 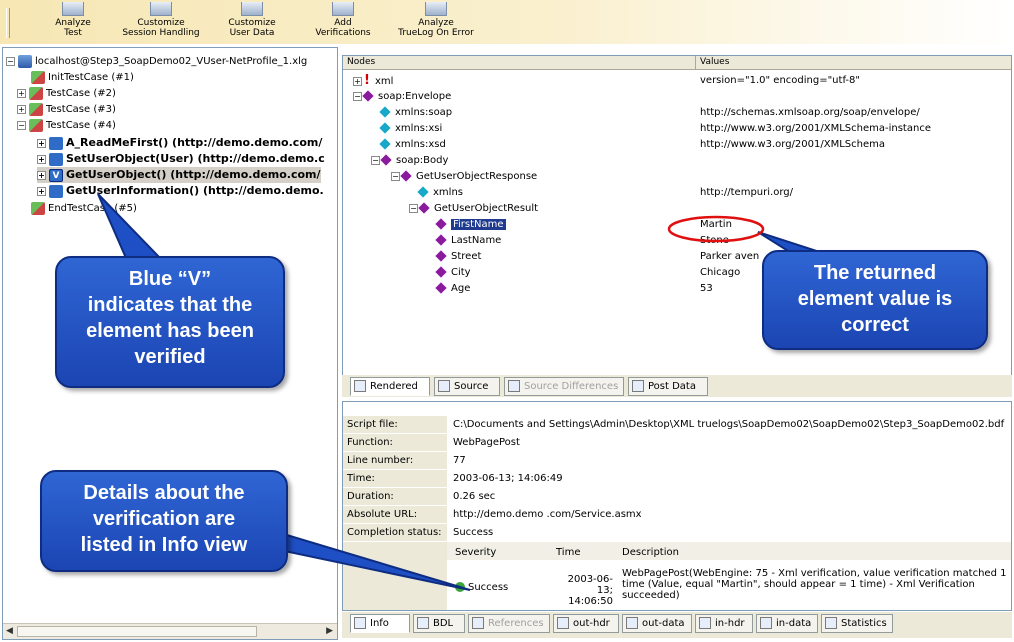 What do you see at coordinates (9, 631) in the screenshot?
I see `scroll-left-icon: ◀` at bounding box center [9, 631].